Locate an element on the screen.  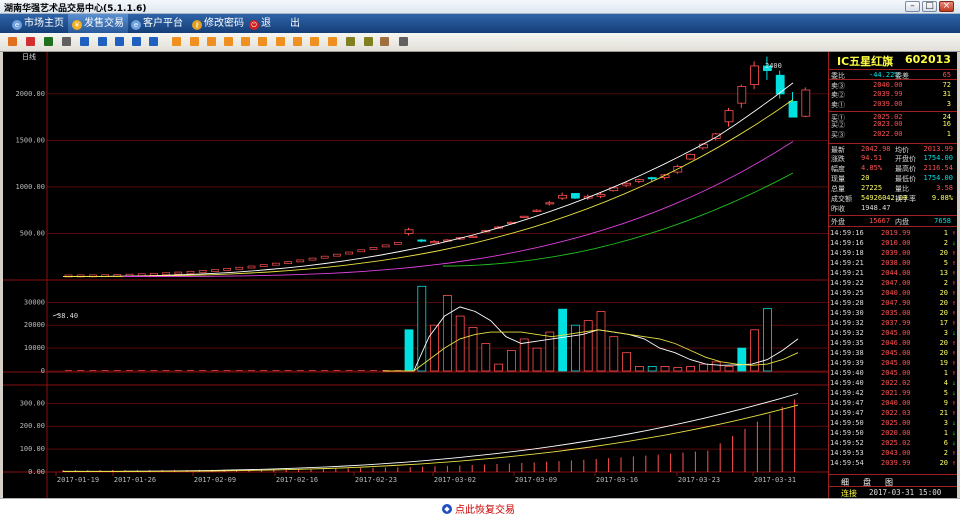
tick-volume: 20 is located at coordinates (943, 353).